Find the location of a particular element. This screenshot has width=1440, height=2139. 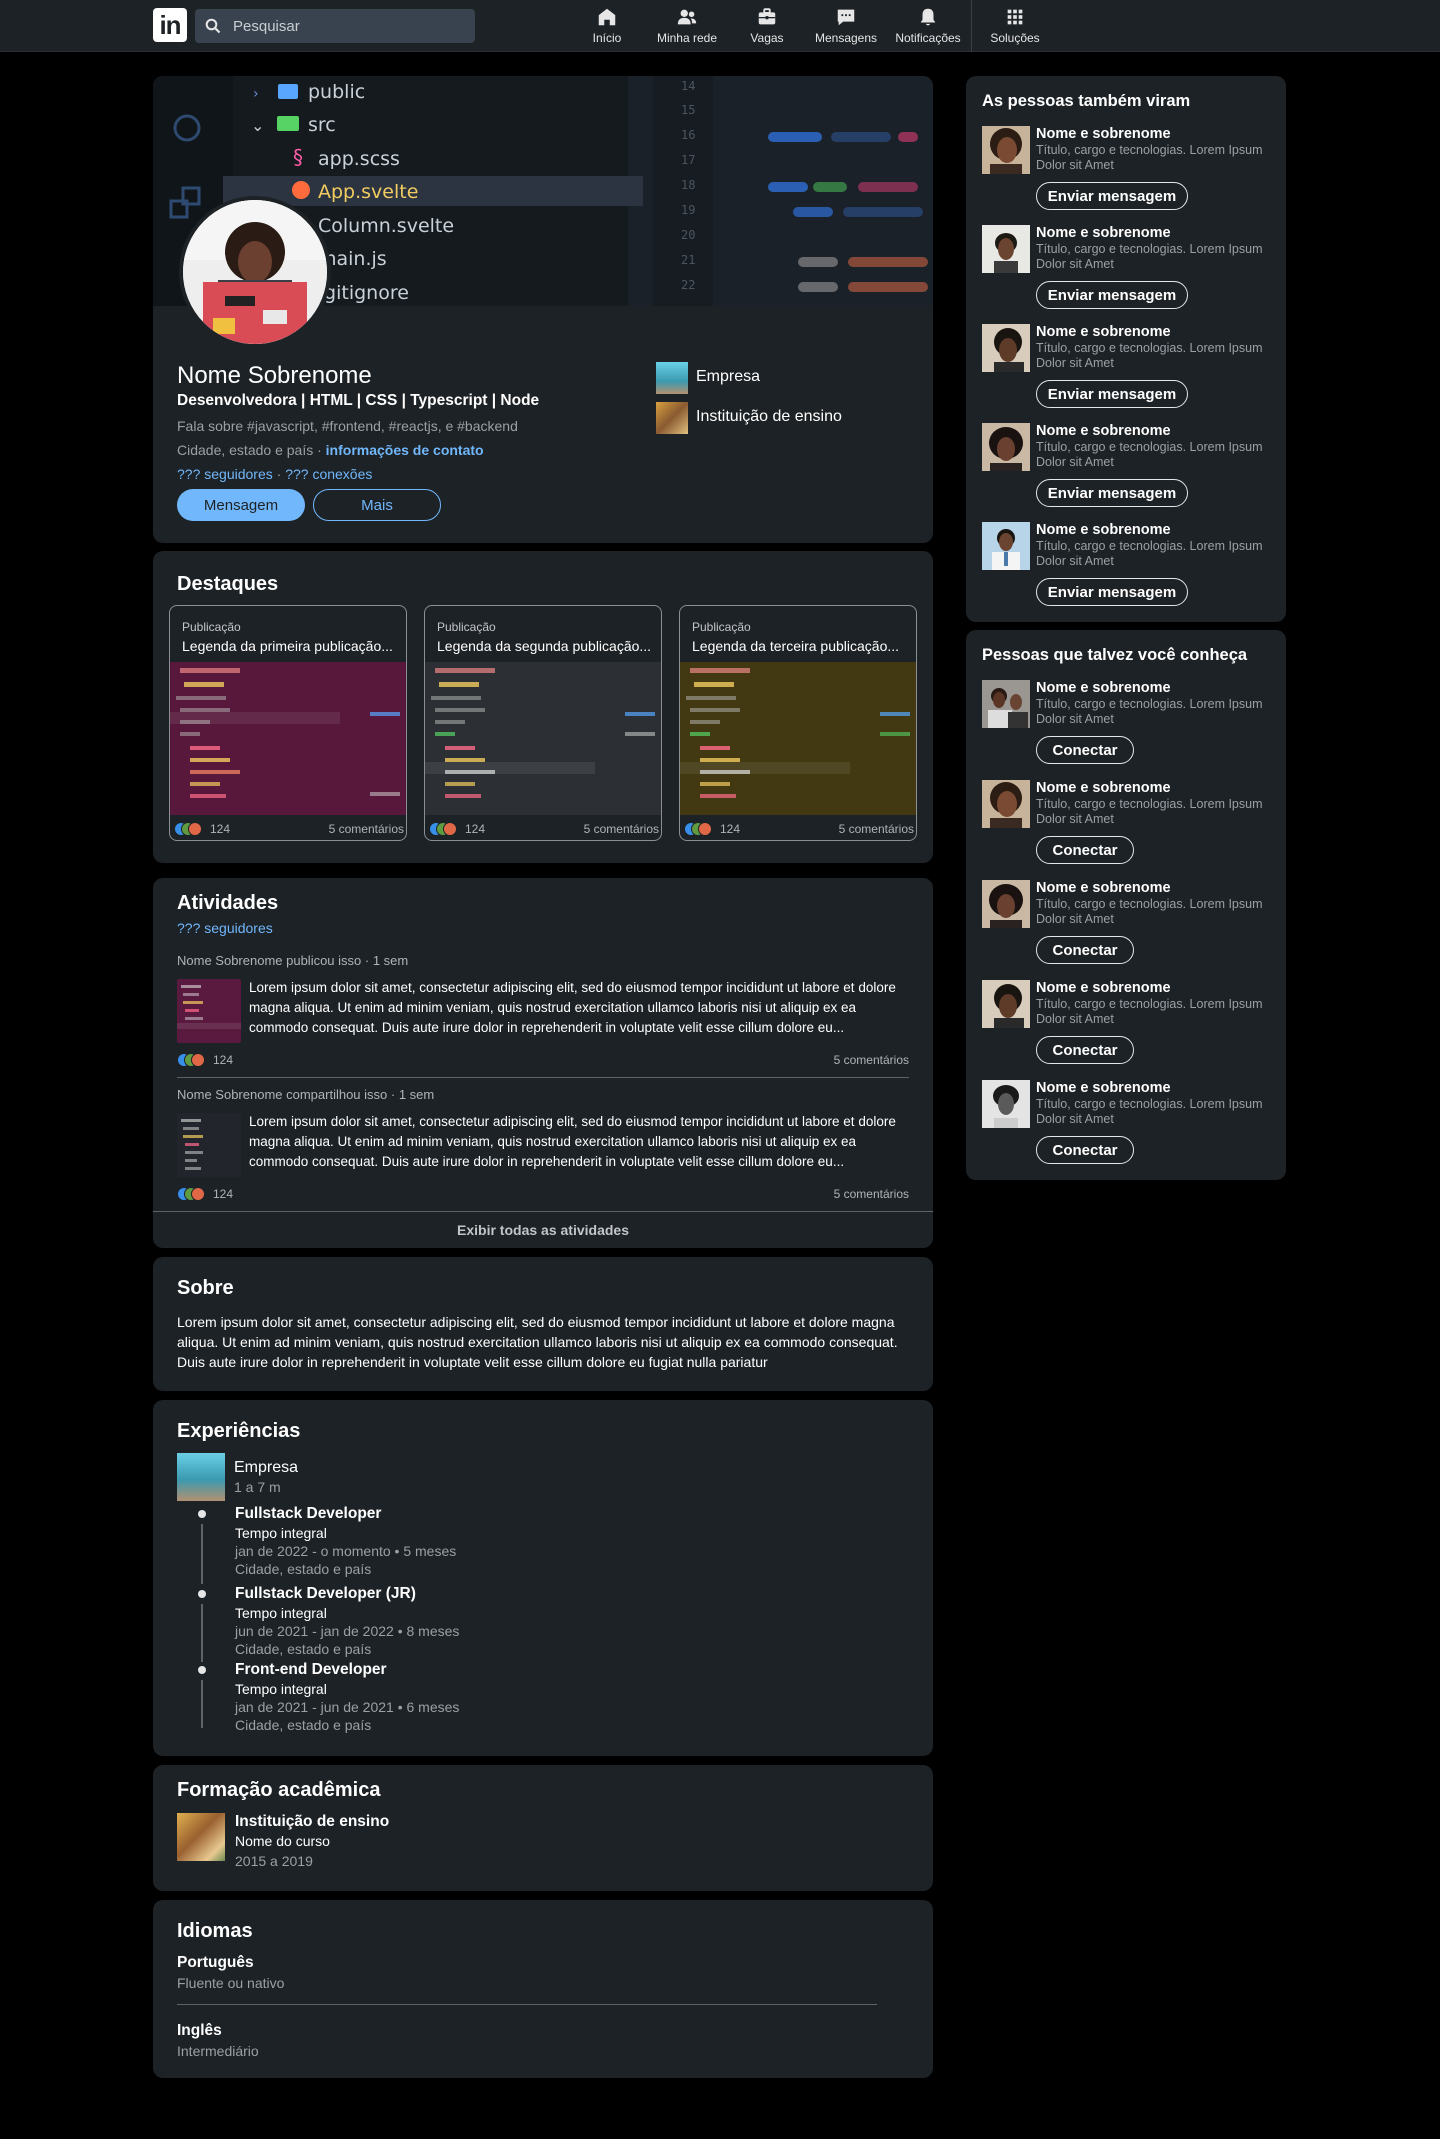

profile-avatar is located at coordinates (255, 272).